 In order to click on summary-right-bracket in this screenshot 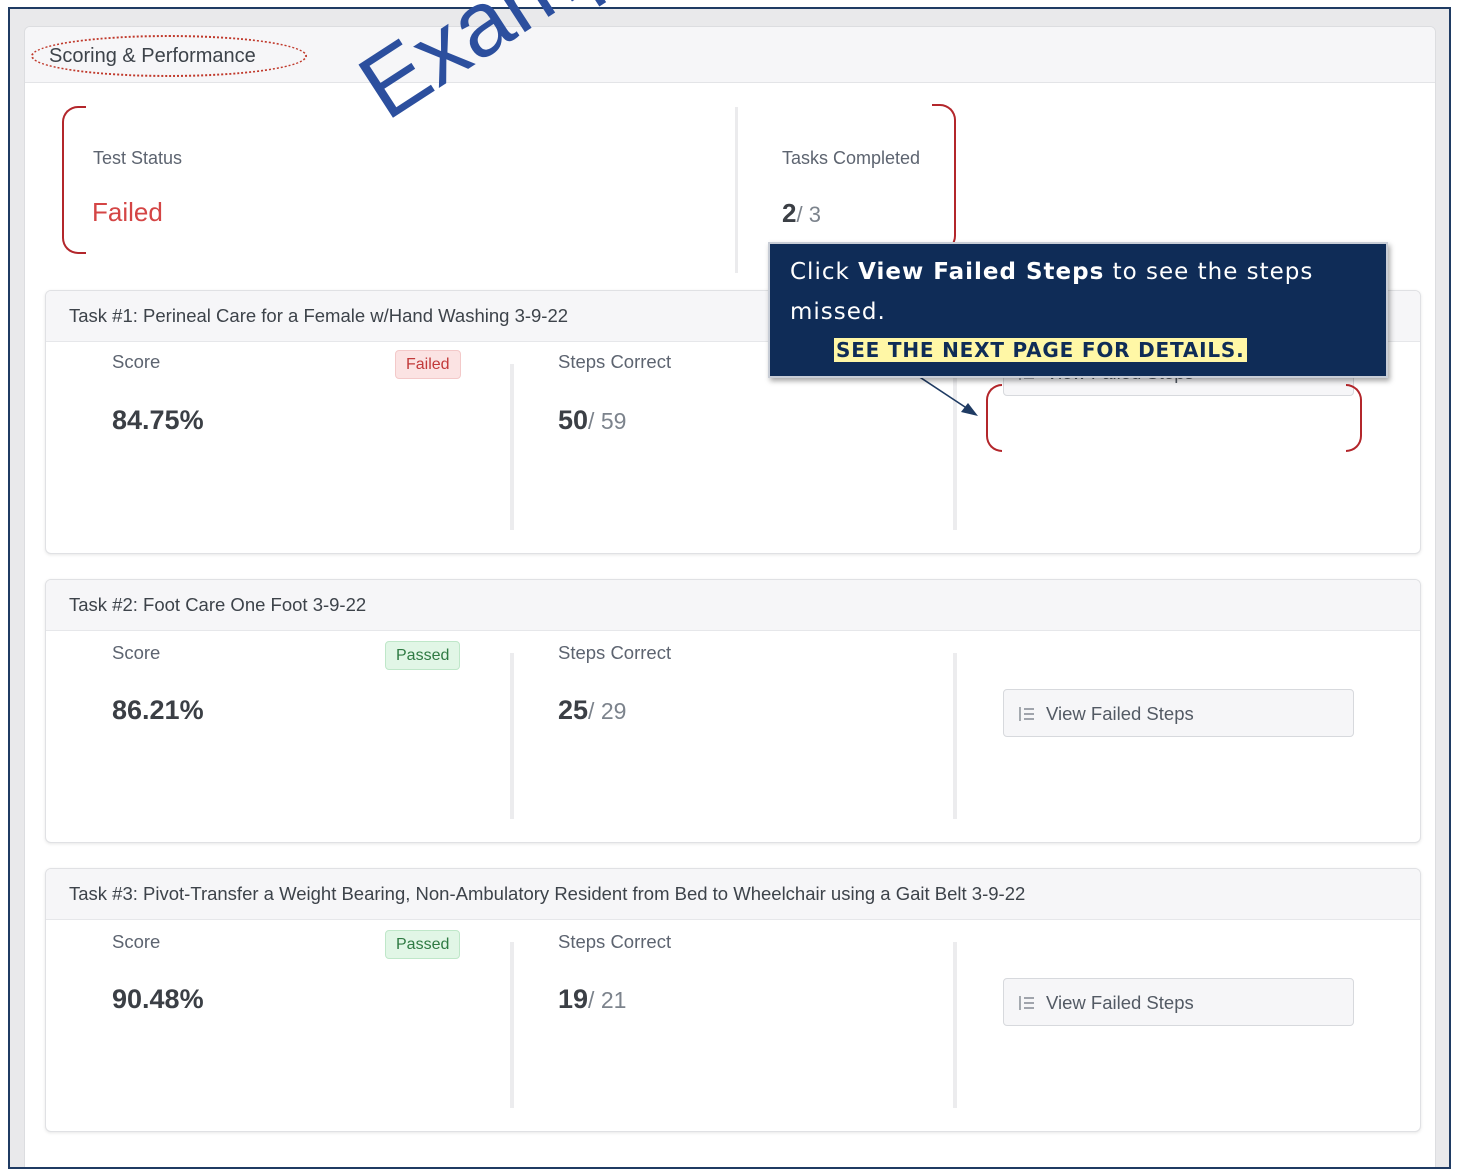, I will do `click(944, 178)`.